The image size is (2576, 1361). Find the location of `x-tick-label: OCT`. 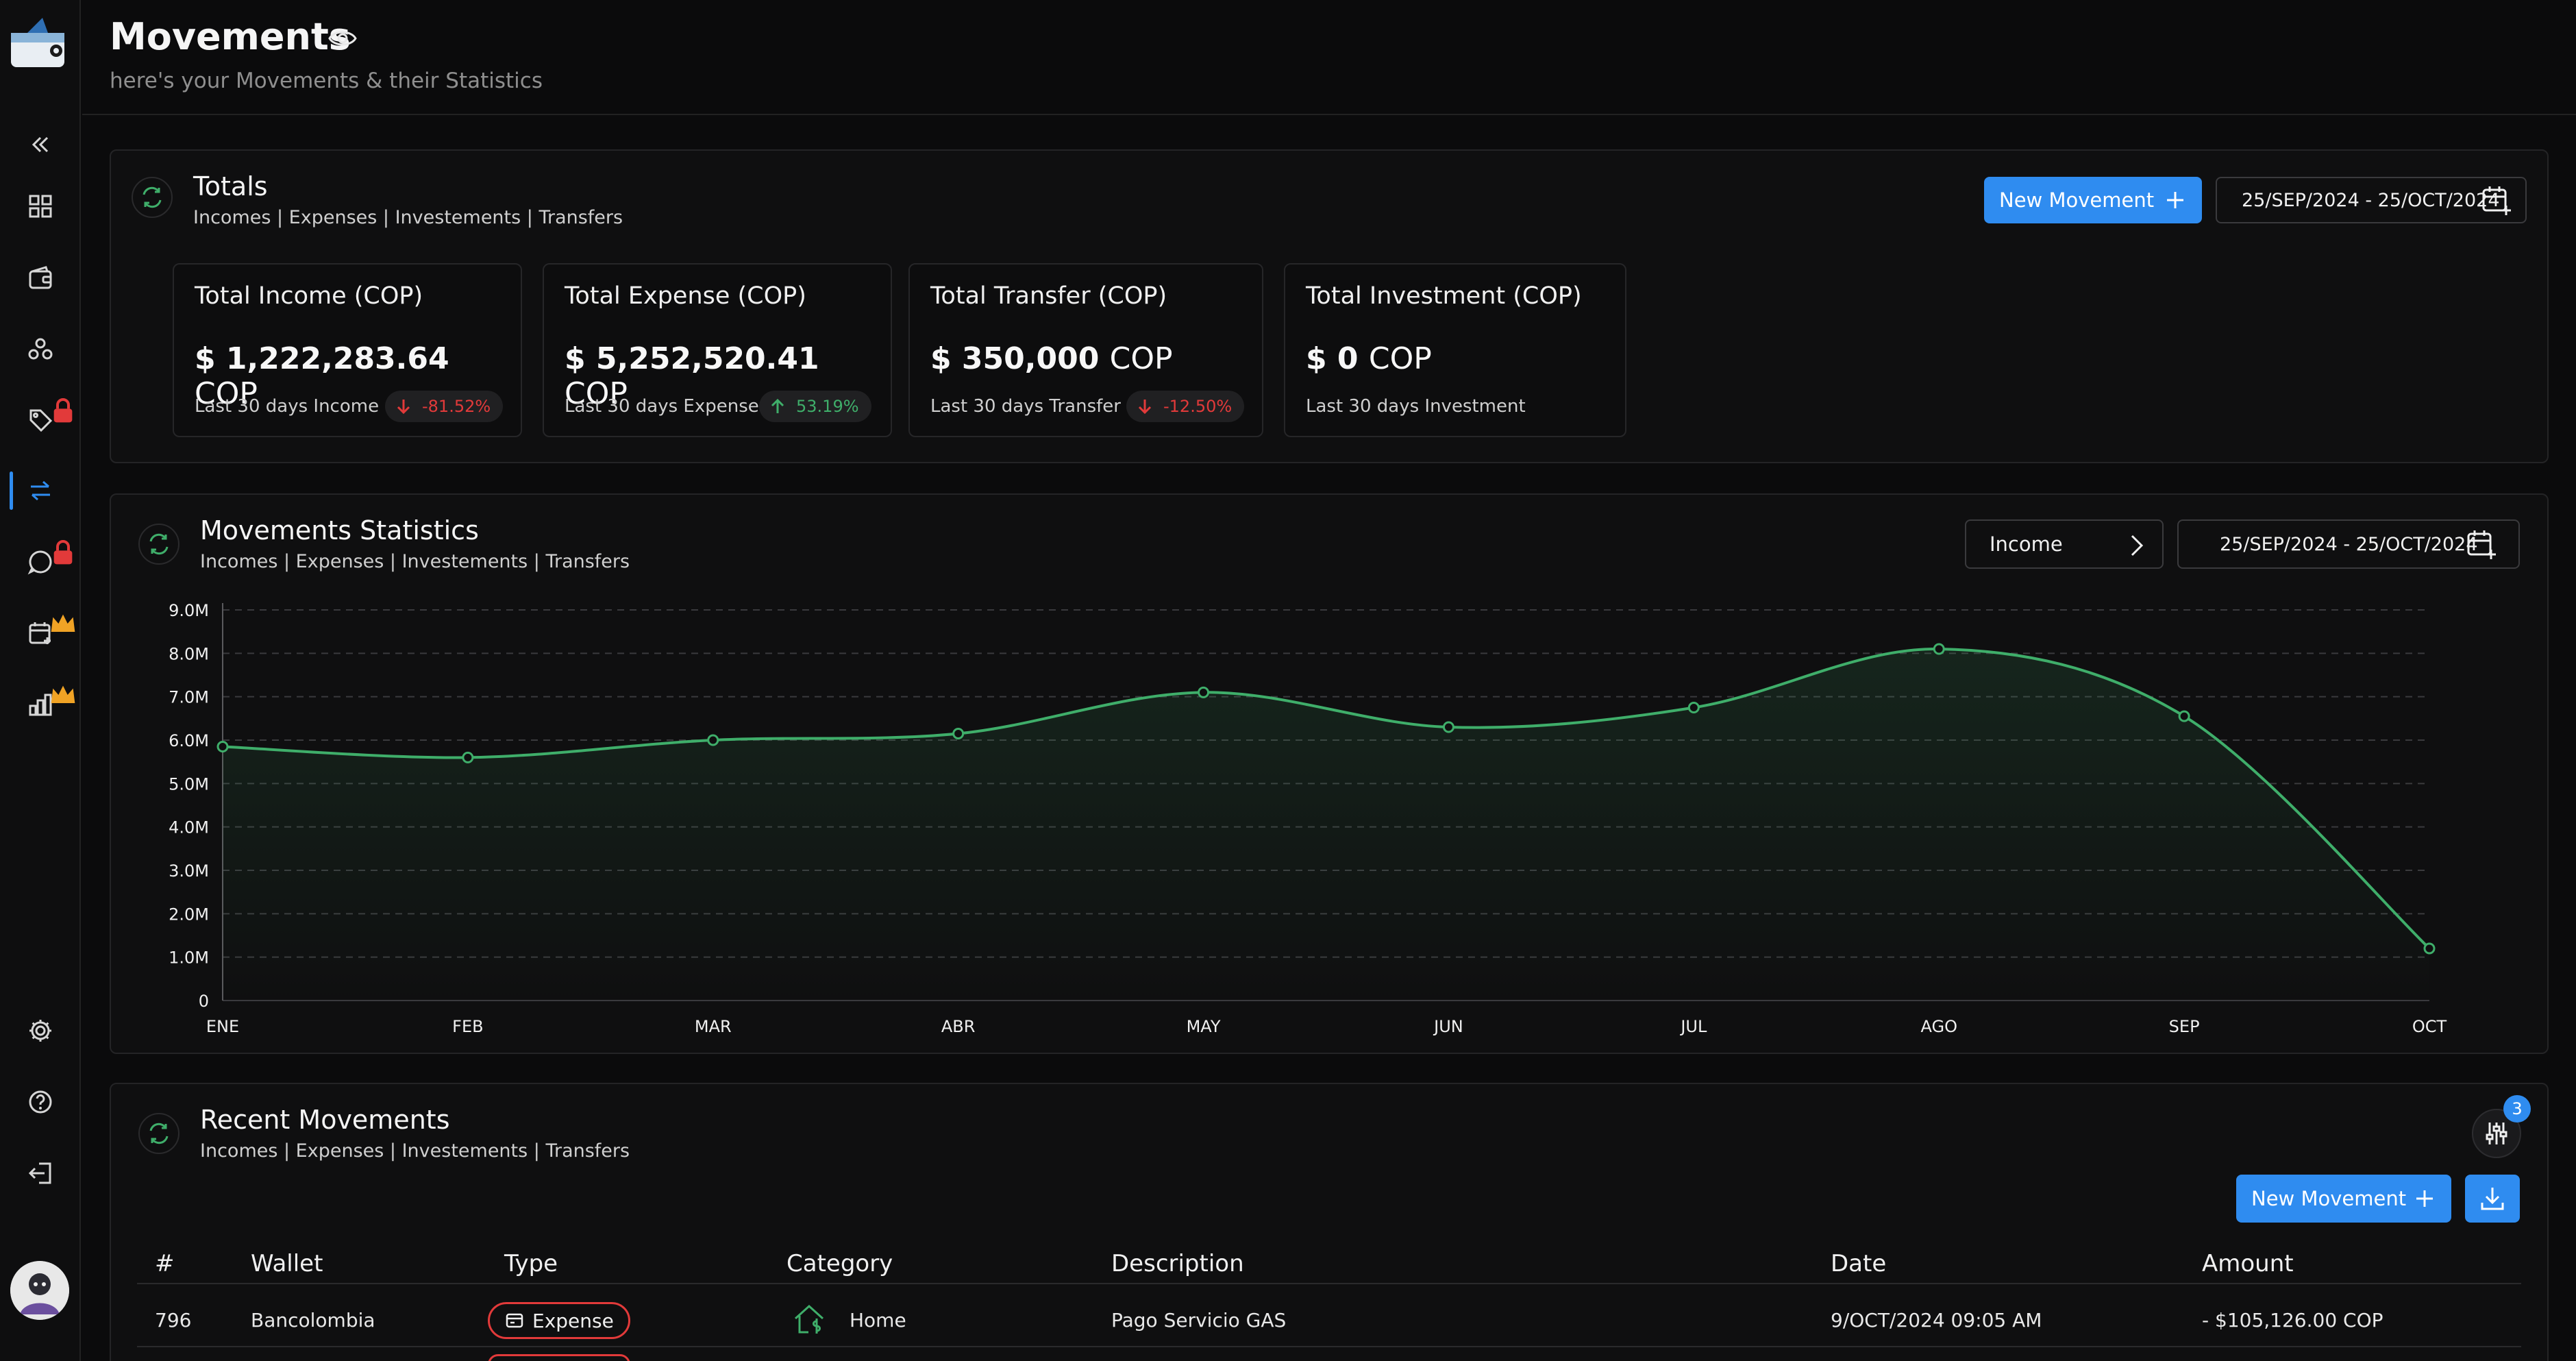

x-tick-label: OCT is located at coordinates (2429, 1026).